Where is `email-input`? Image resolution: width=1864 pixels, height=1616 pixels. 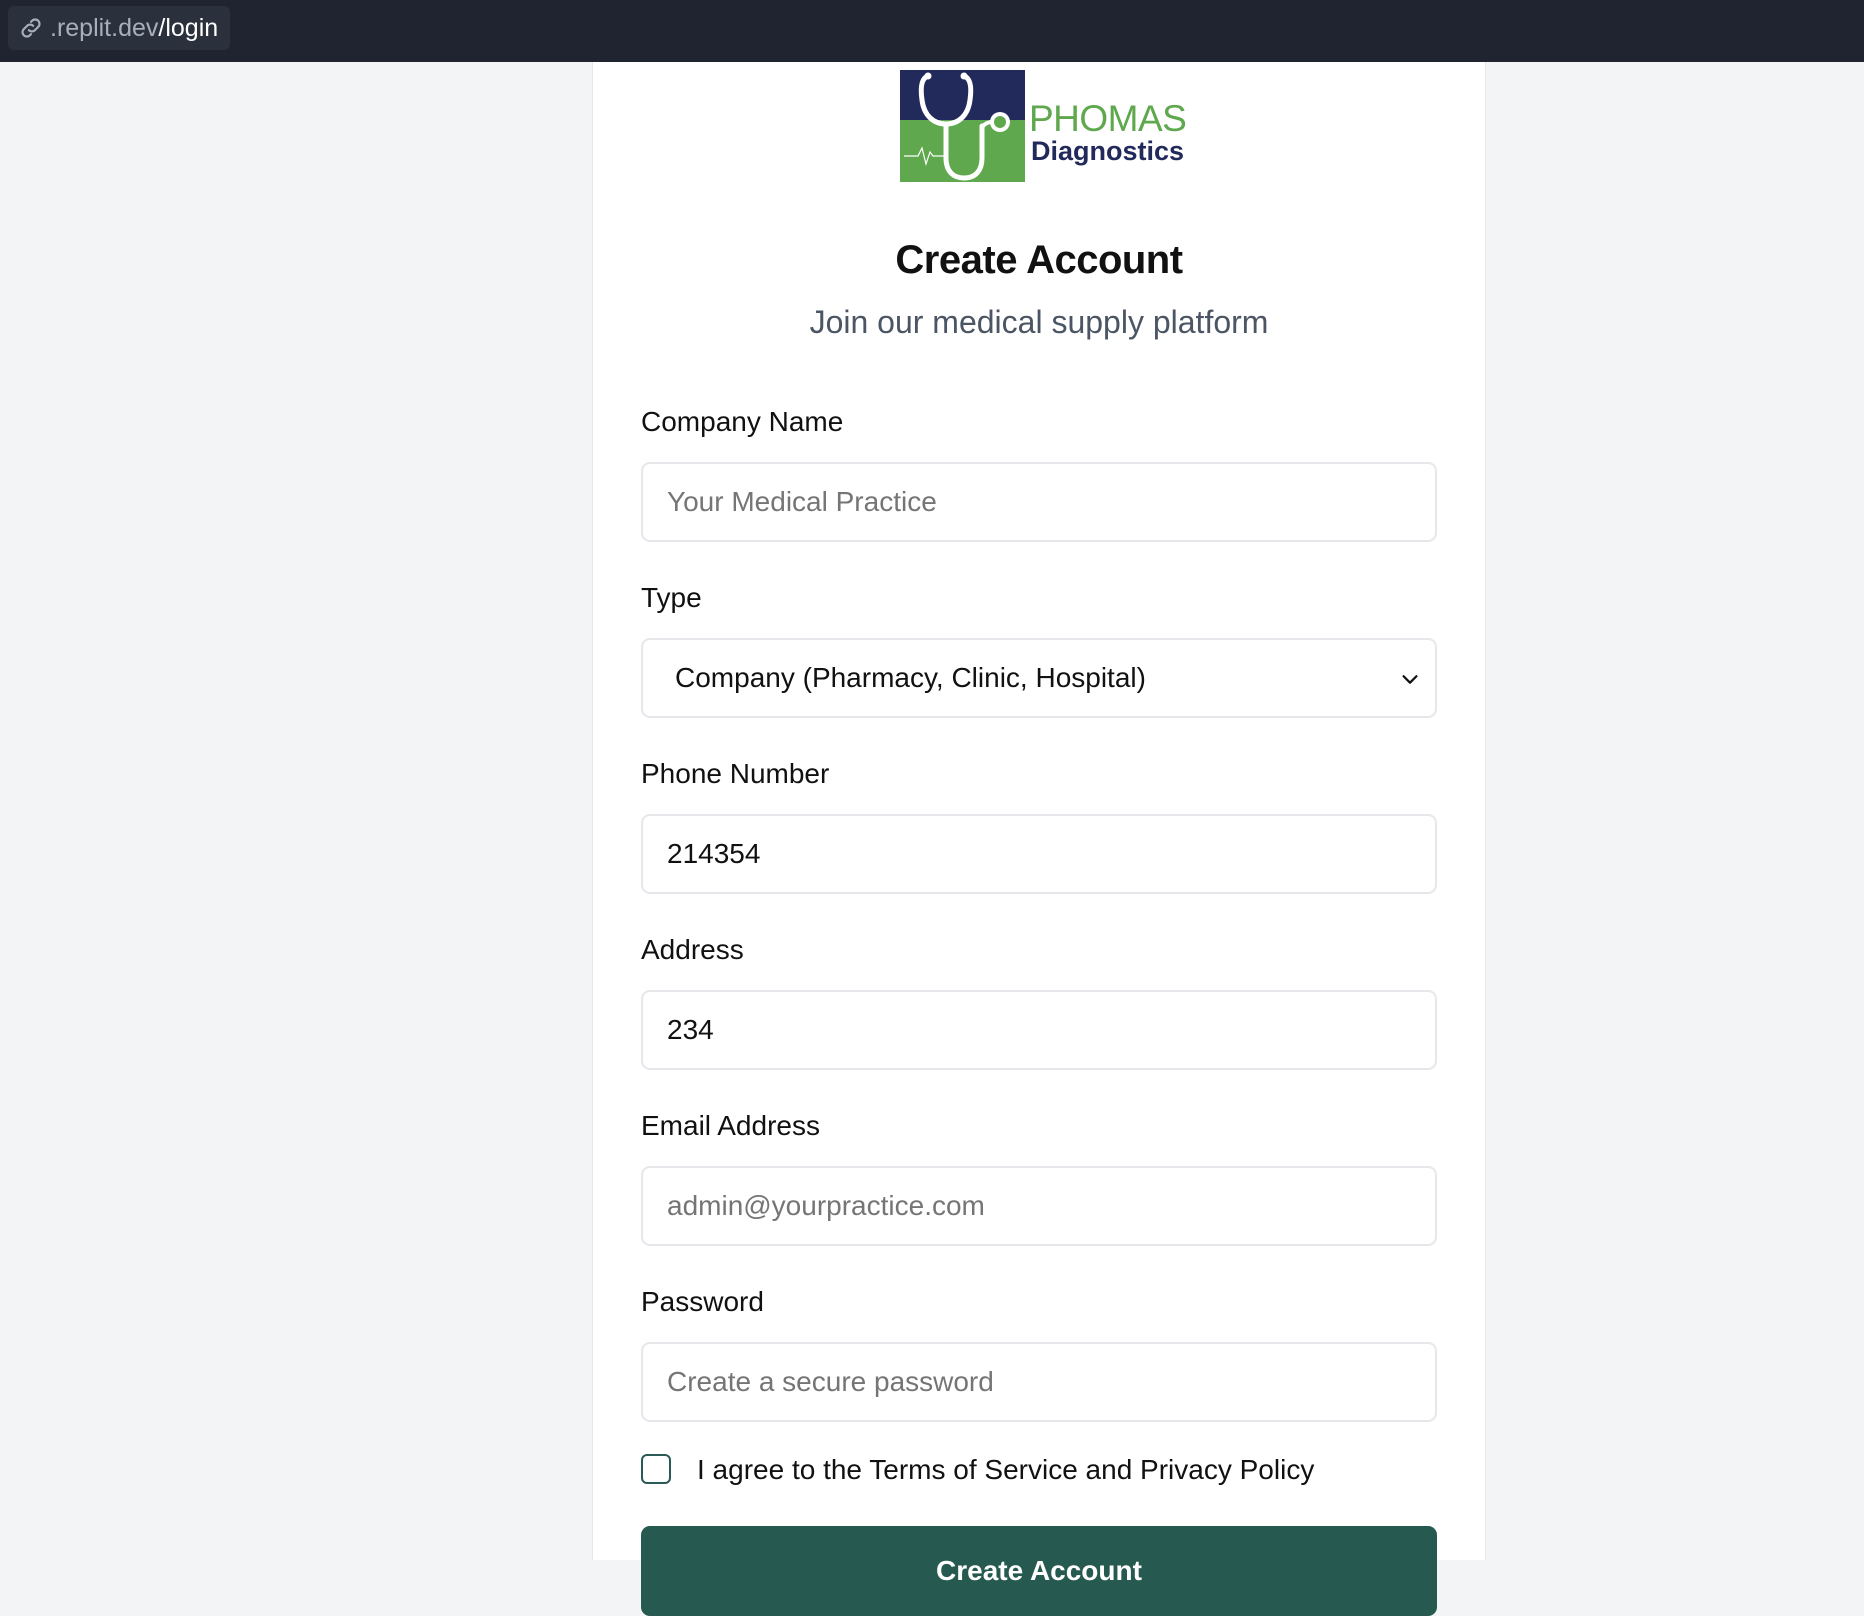 email-input is located at coordinates (1039, 1206).